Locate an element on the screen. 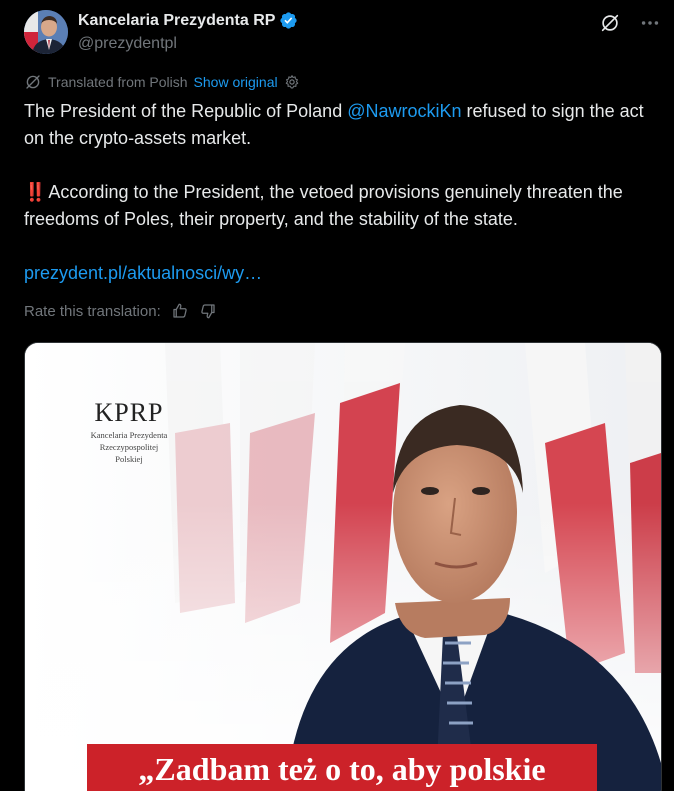  verified-badge-icon is located at coordinates (289, 20).